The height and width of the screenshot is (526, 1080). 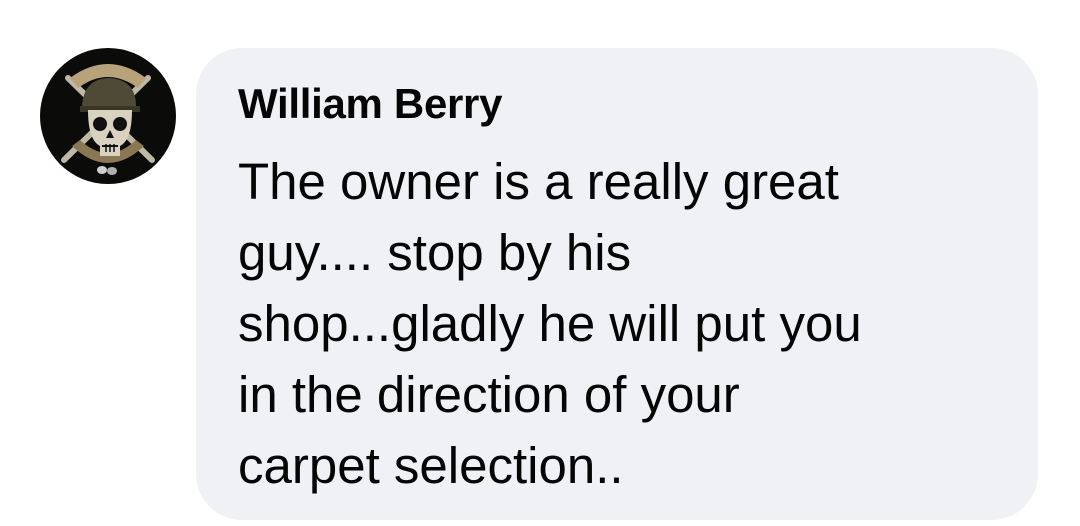 What do you see at coordinates (618, 104) in the screenshot?
I see `comment-author-name: William Berry` at bounding box center [618, 104].